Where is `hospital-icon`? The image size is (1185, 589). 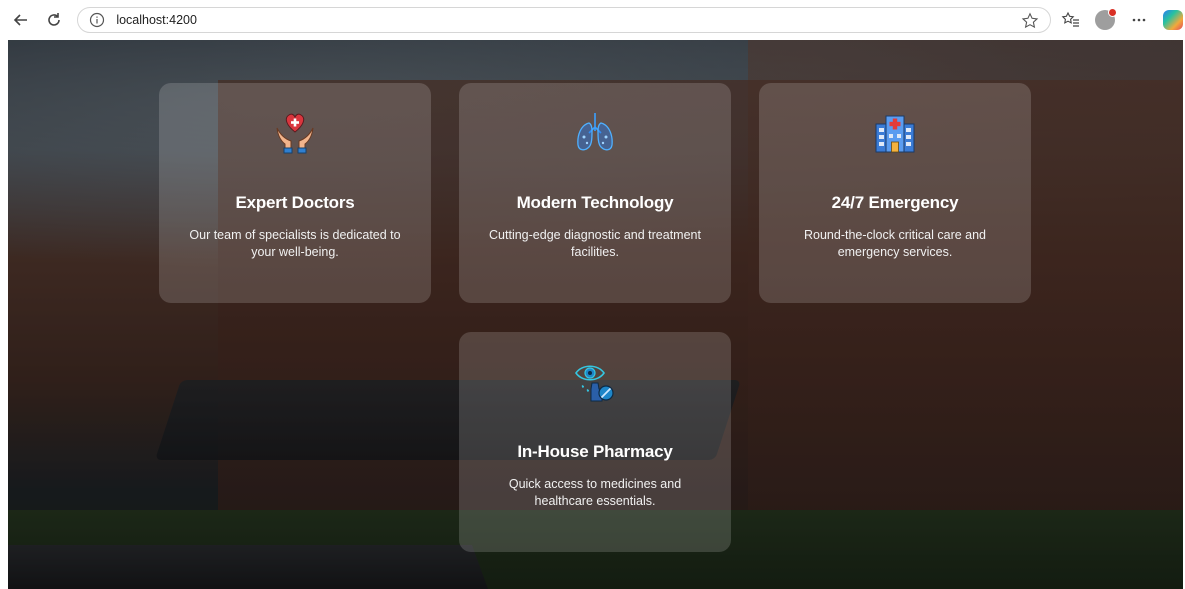
hospital-icon is located at coordinates (895, 133).